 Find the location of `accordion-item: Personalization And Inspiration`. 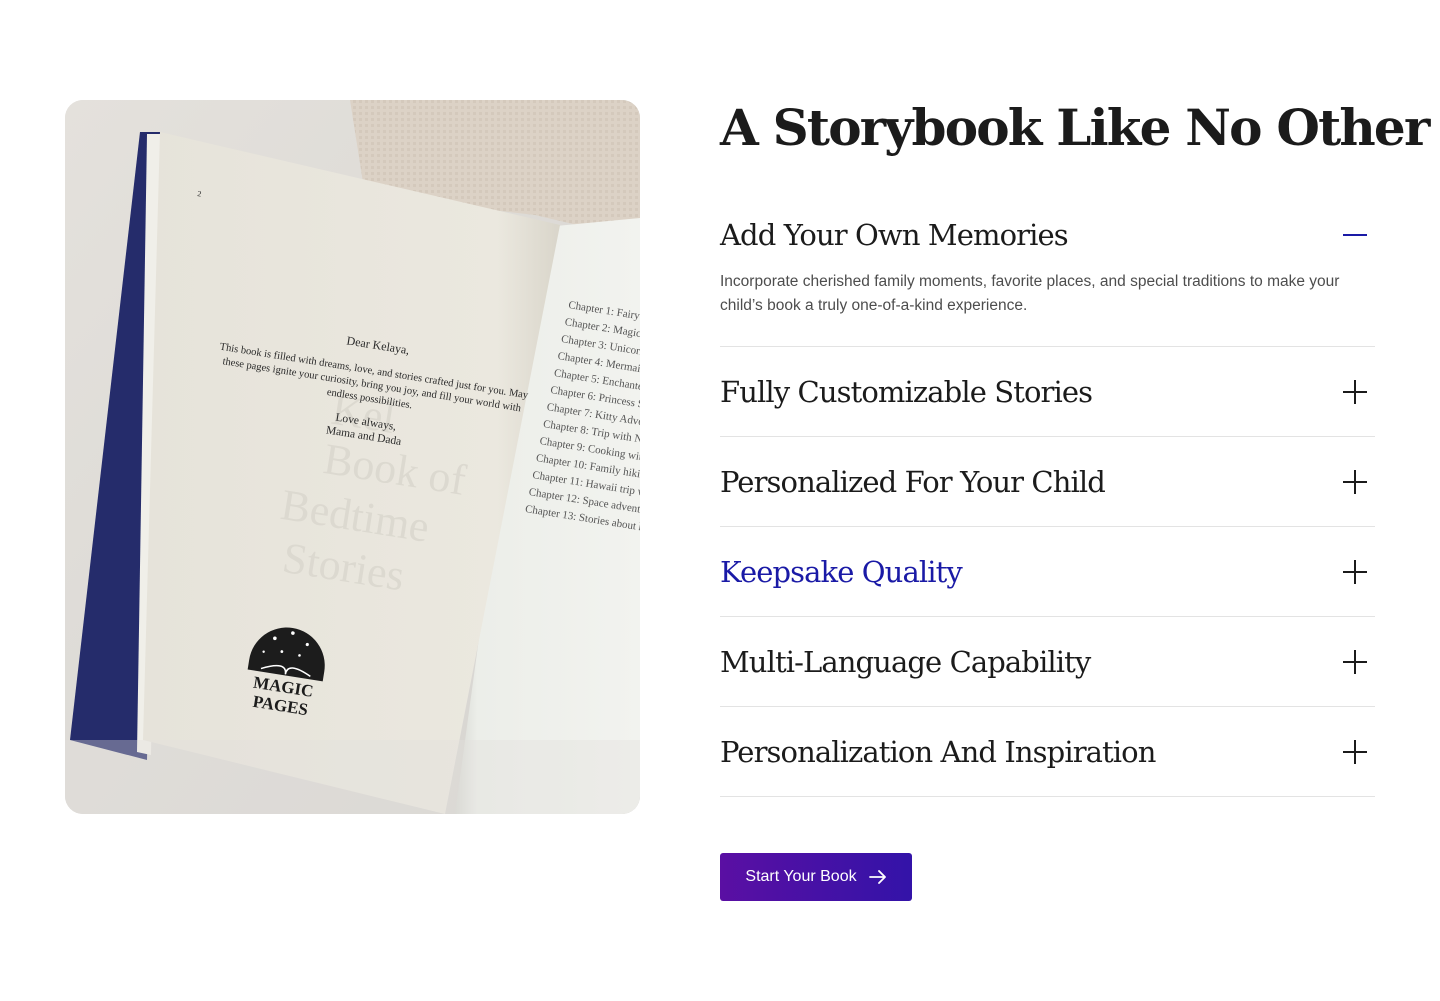

accordion-item: Personalization And Inspiration is located at coordinates (1047, 752).